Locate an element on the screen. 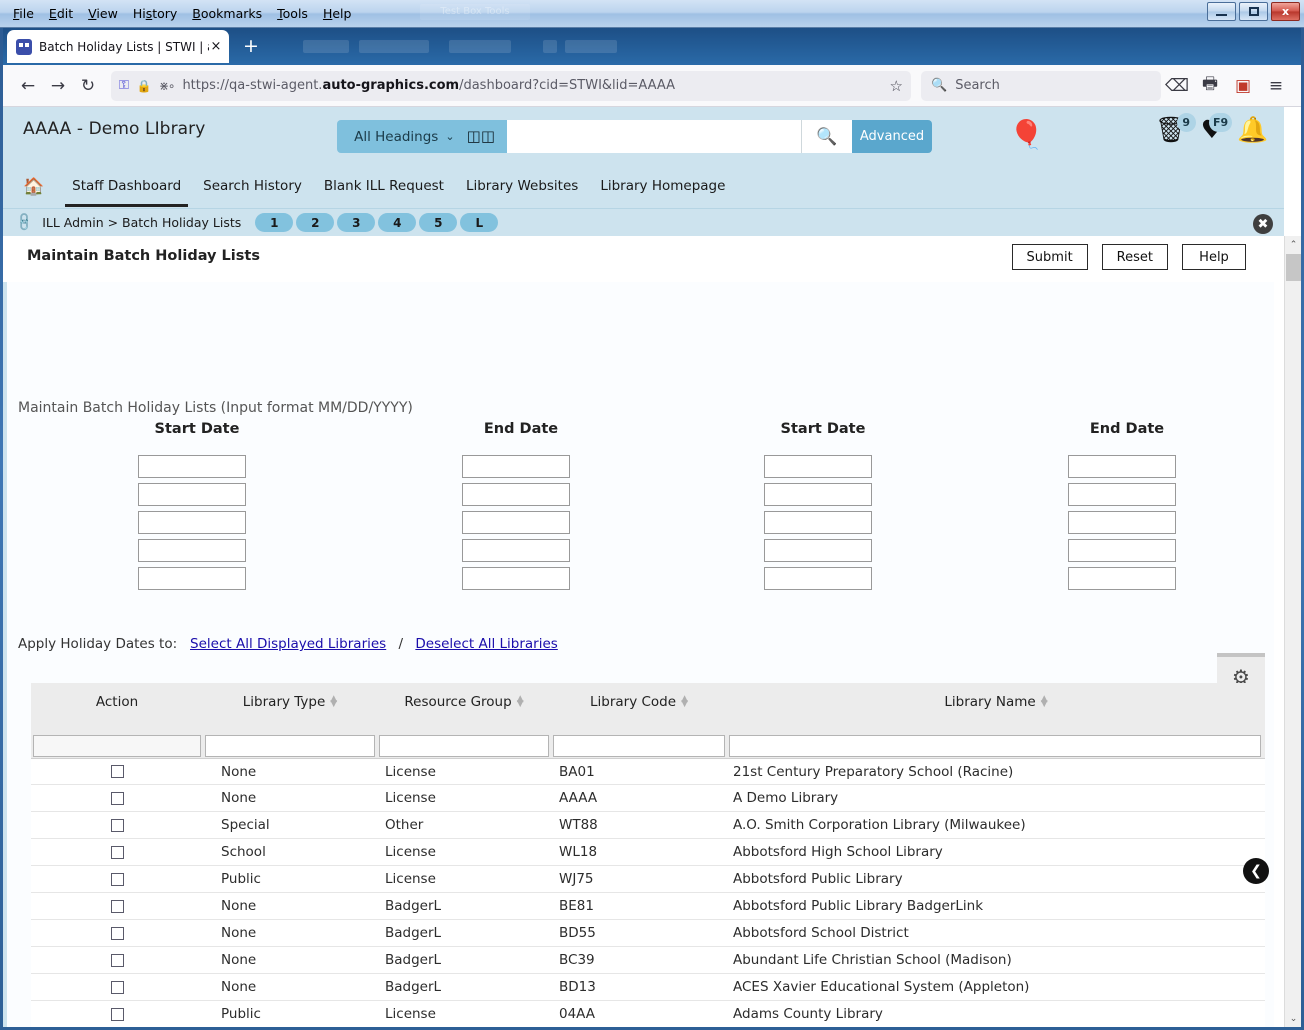 This screenshot has width=1304, height=1030. hot-air-balloon-icon: 🎈 is located at coordinates (1026, 135).